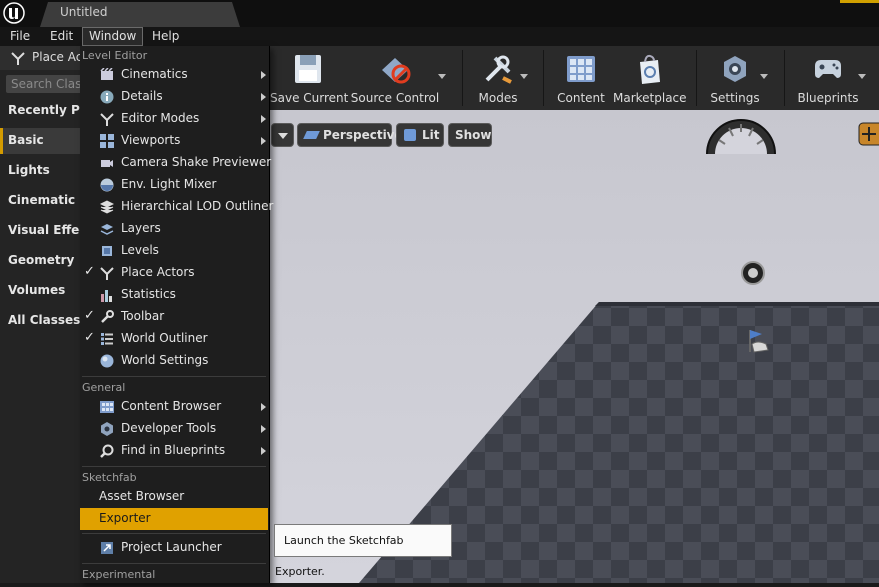 This screenshot has height=587, width=879. I want to click on world-outliner-icon, so click(107, 339).